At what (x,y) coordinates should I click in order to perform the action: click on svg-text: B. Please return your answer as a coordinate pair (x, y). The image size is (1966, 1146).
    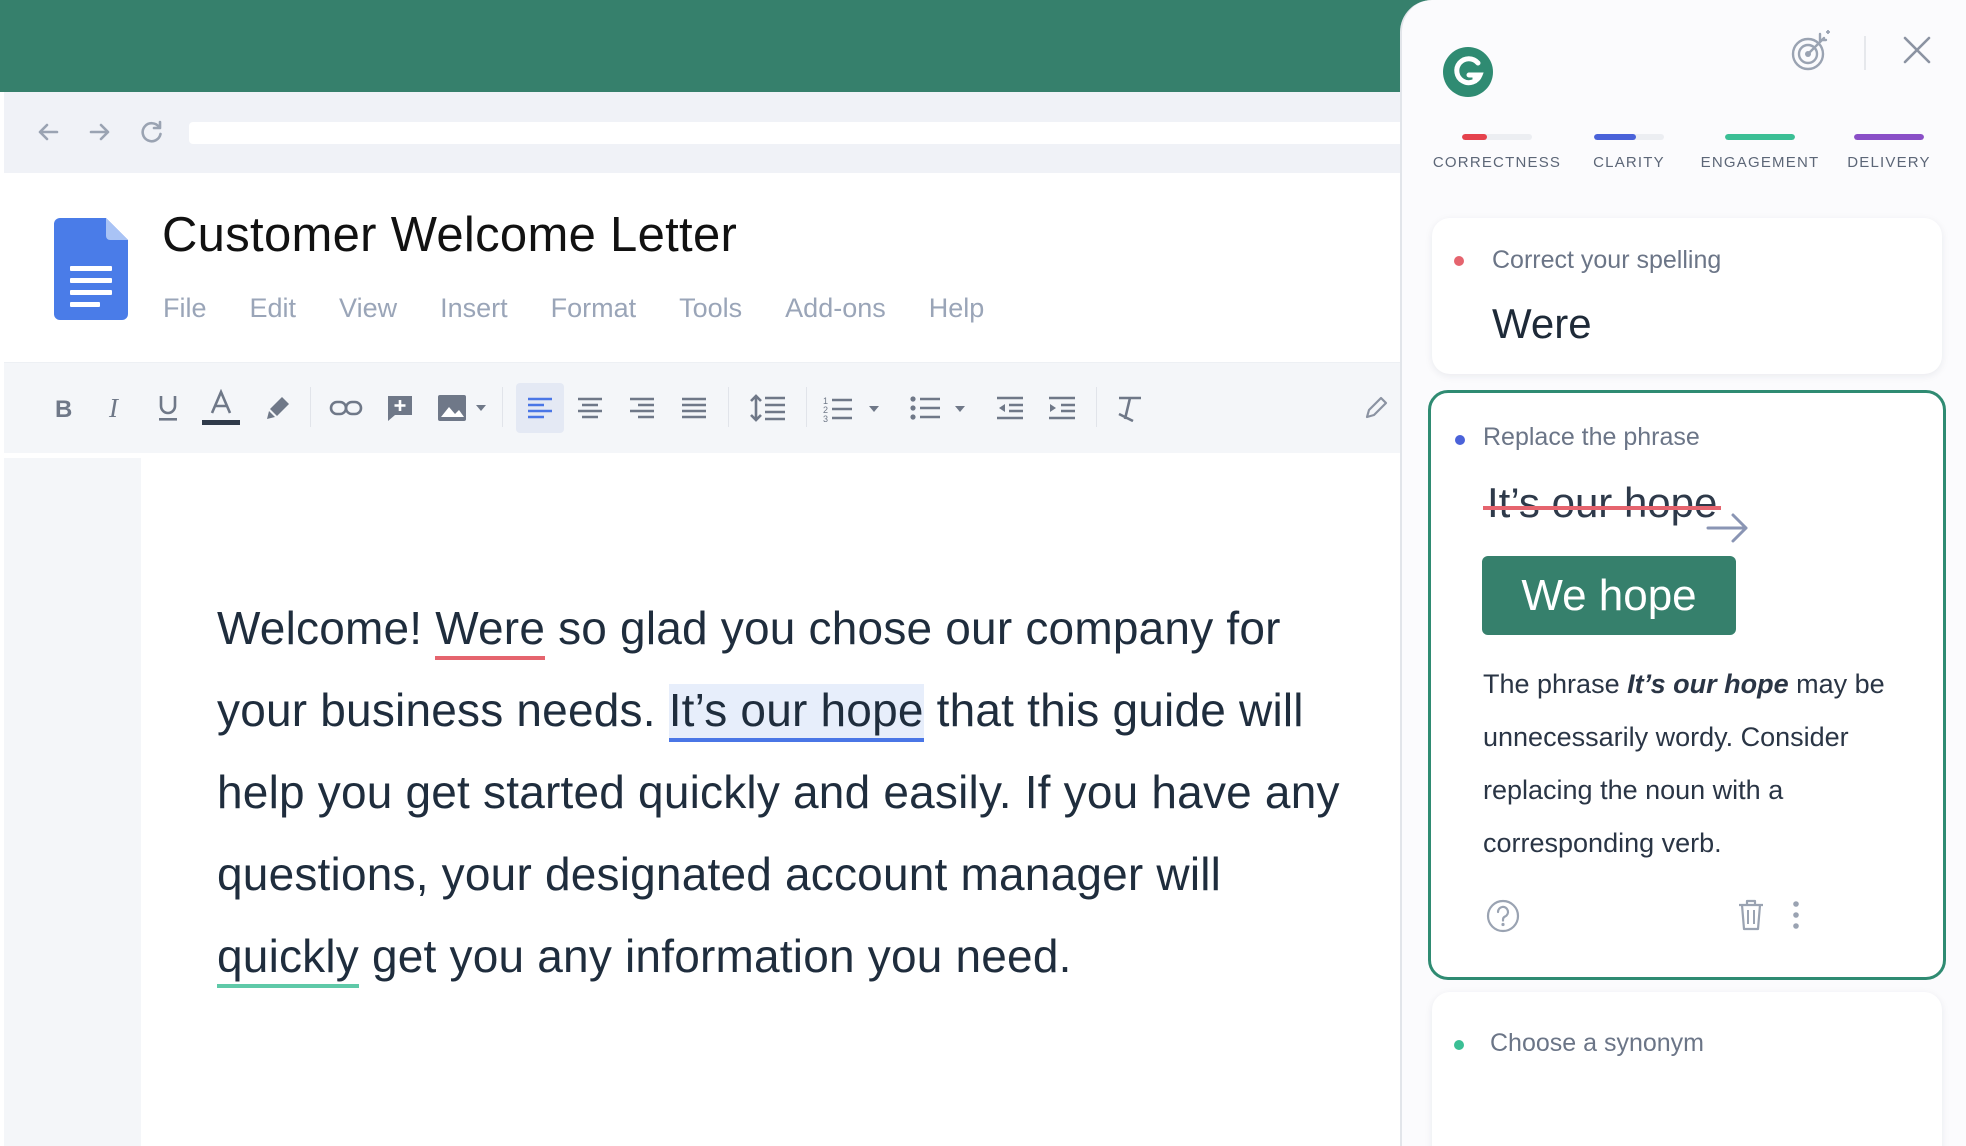
    Looking at the image, I should click on (63, 408).